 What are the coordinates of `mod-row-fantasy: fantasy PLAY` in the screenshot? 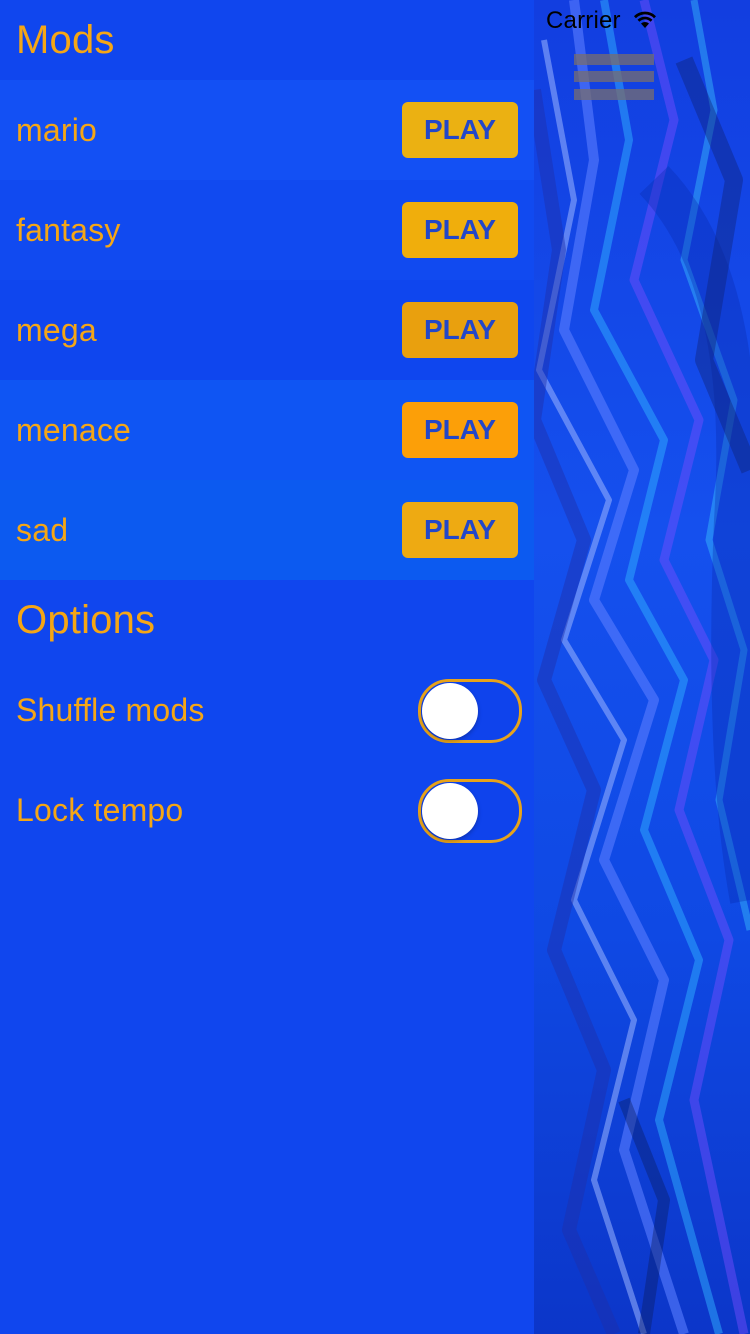 It's located at (267, 230).